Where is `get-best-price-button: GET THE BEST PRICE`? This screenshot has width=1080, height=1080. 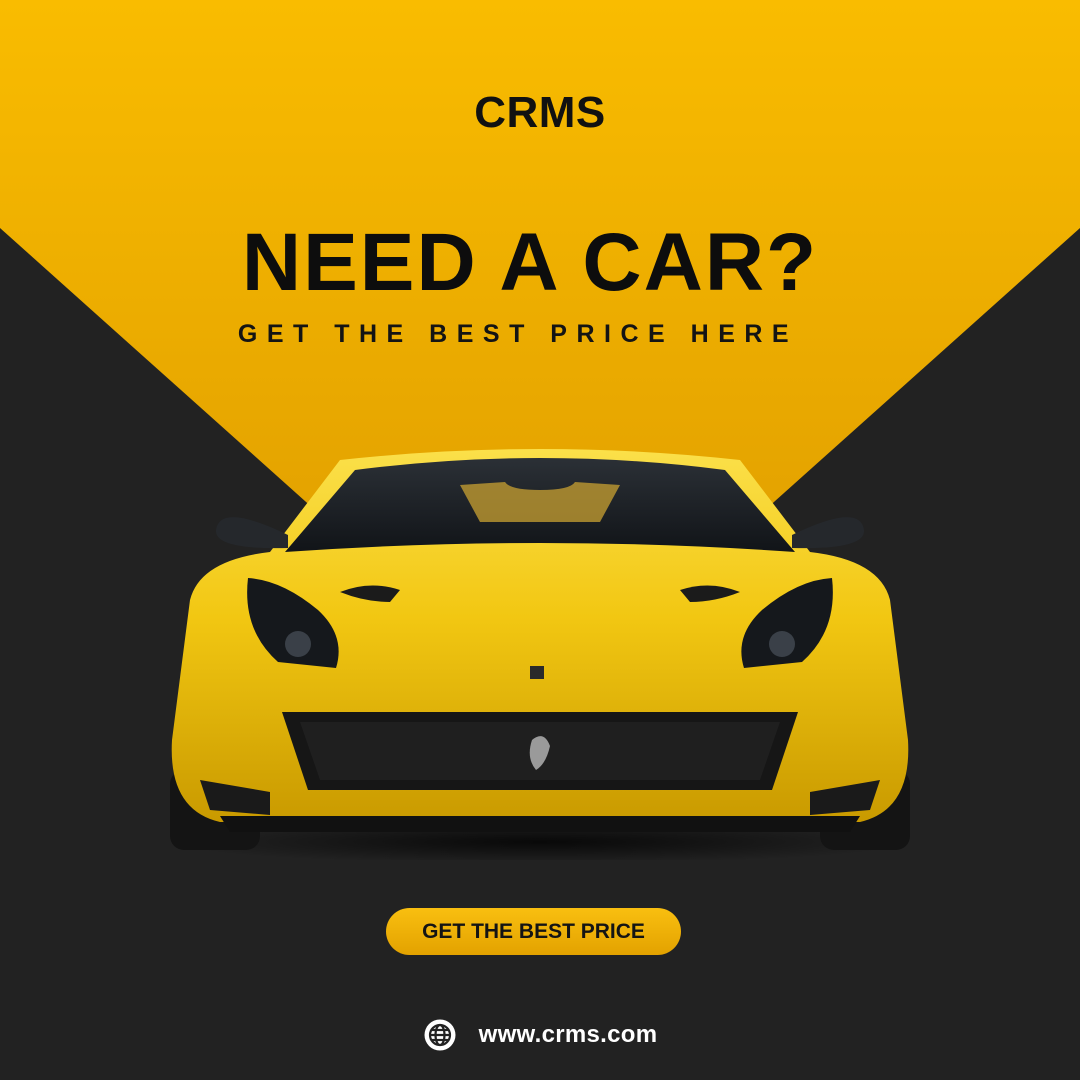 get-best-price-button: GET THE BEST PRICE is located at coordinates (533, 931).